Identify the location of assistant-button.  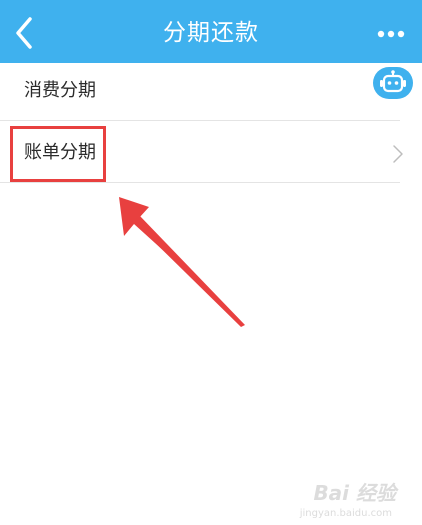
(393, 83).